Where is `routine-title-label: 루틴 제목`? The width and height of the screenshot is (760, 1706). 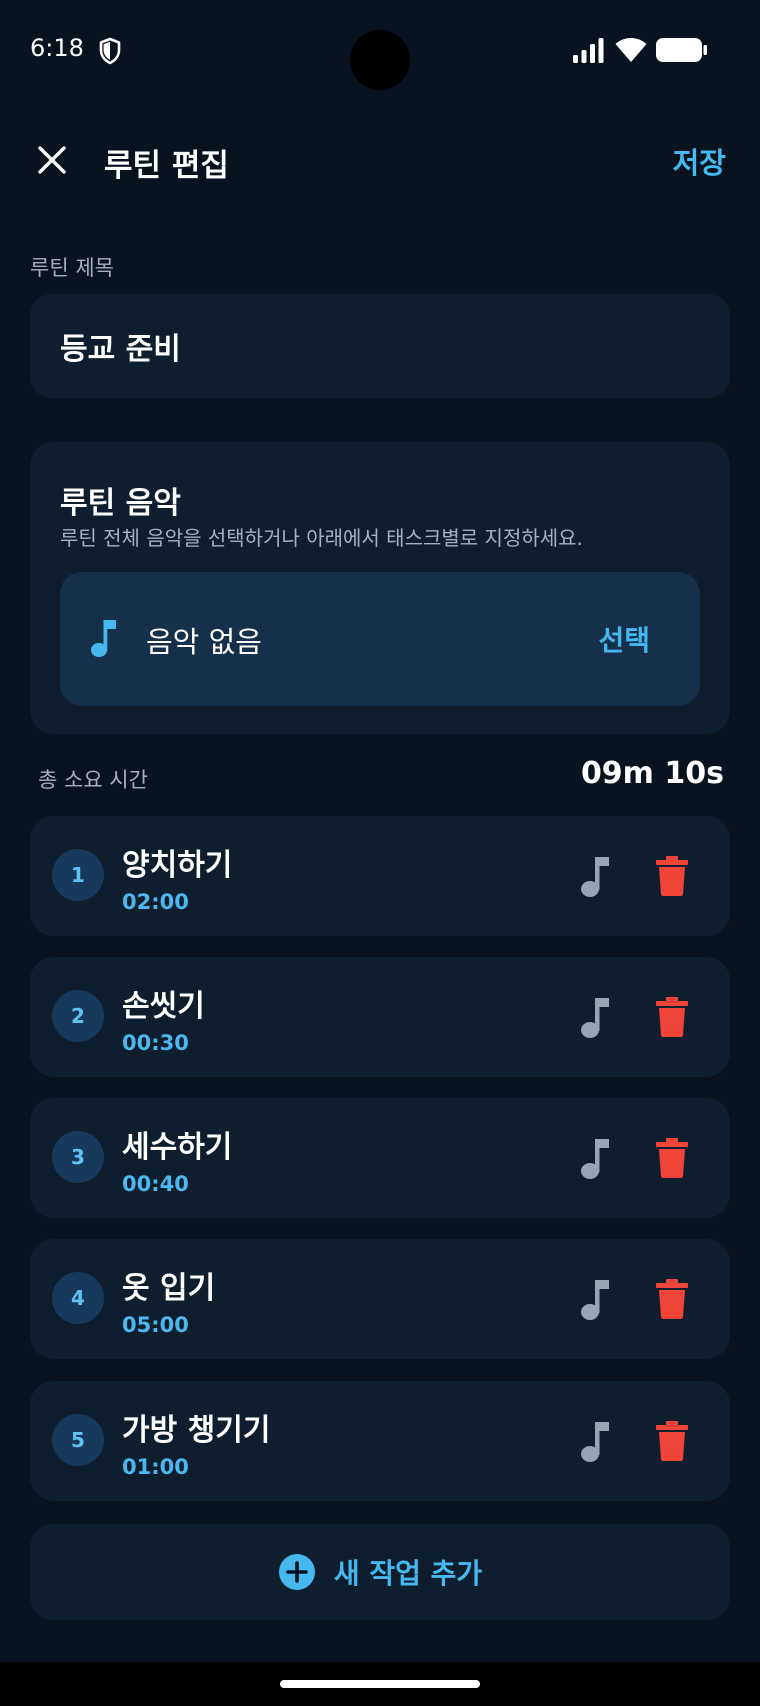
routine-title-label: 루틴 제목 is located at coordinates (72, 268).